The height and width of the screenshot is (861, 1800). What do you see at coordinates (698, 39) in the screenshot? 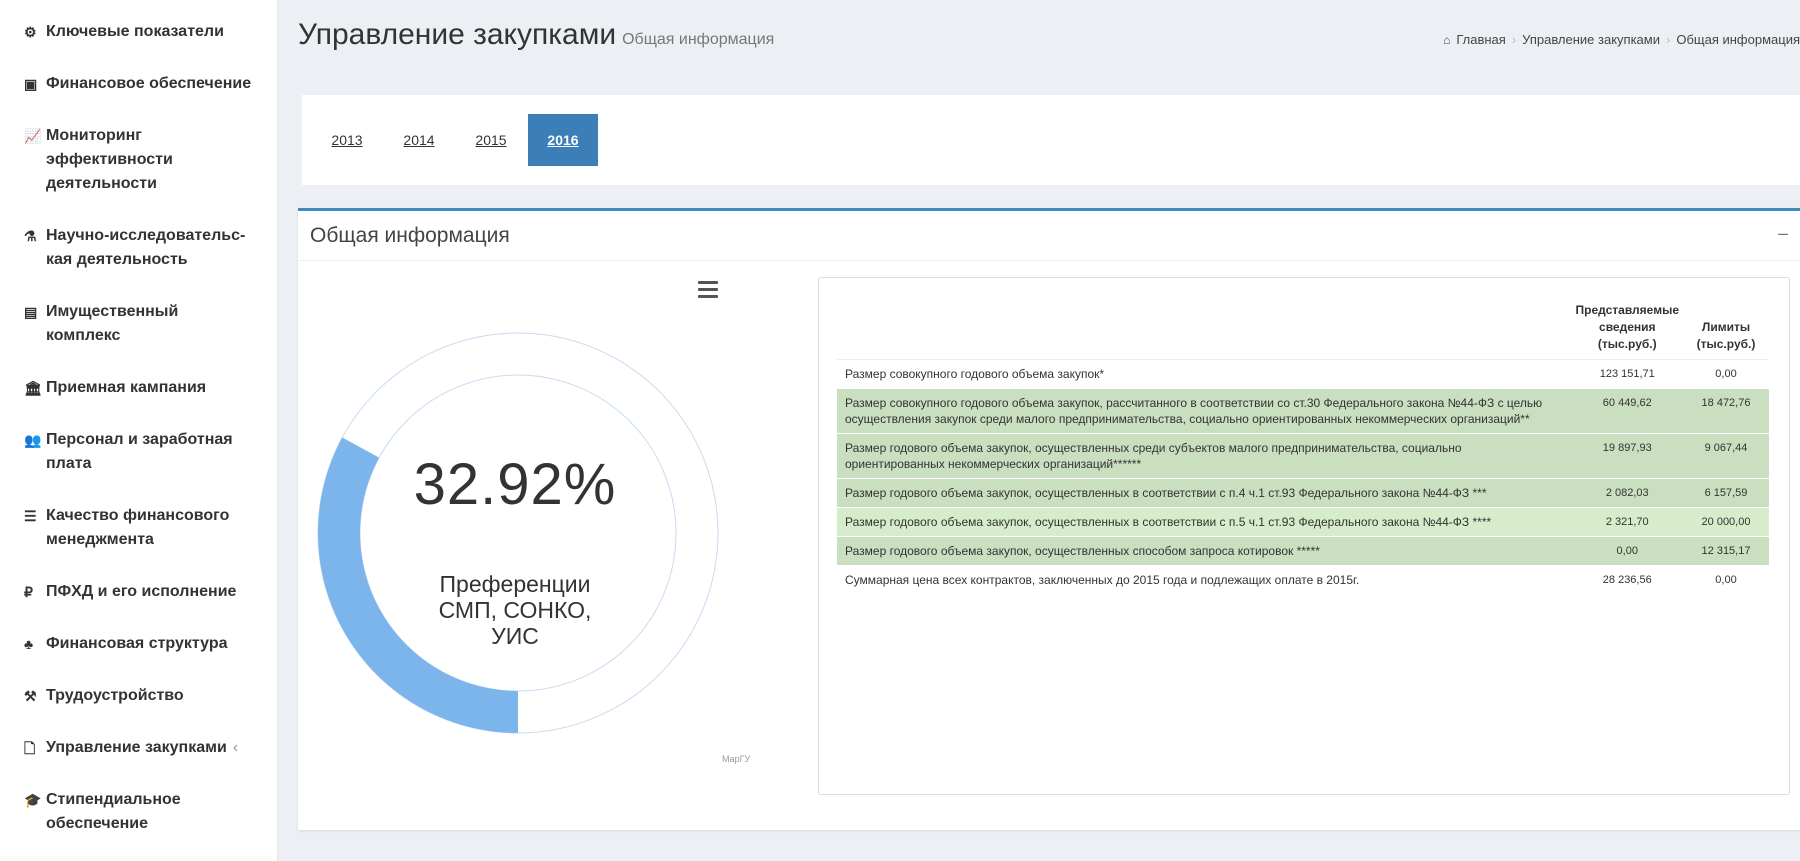
I see `page-subtitle: Общая информация` at bounding box center [698, 39].